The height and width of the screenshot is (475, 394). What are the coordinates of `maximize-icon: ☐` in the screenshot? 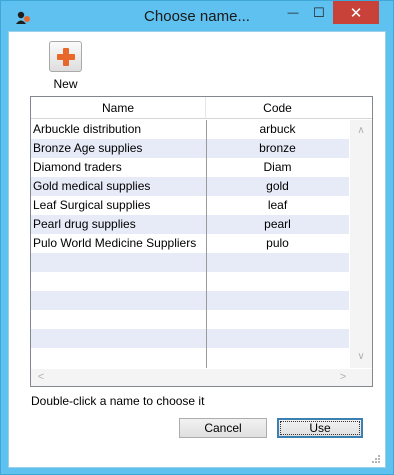 It's located at (319, 12).